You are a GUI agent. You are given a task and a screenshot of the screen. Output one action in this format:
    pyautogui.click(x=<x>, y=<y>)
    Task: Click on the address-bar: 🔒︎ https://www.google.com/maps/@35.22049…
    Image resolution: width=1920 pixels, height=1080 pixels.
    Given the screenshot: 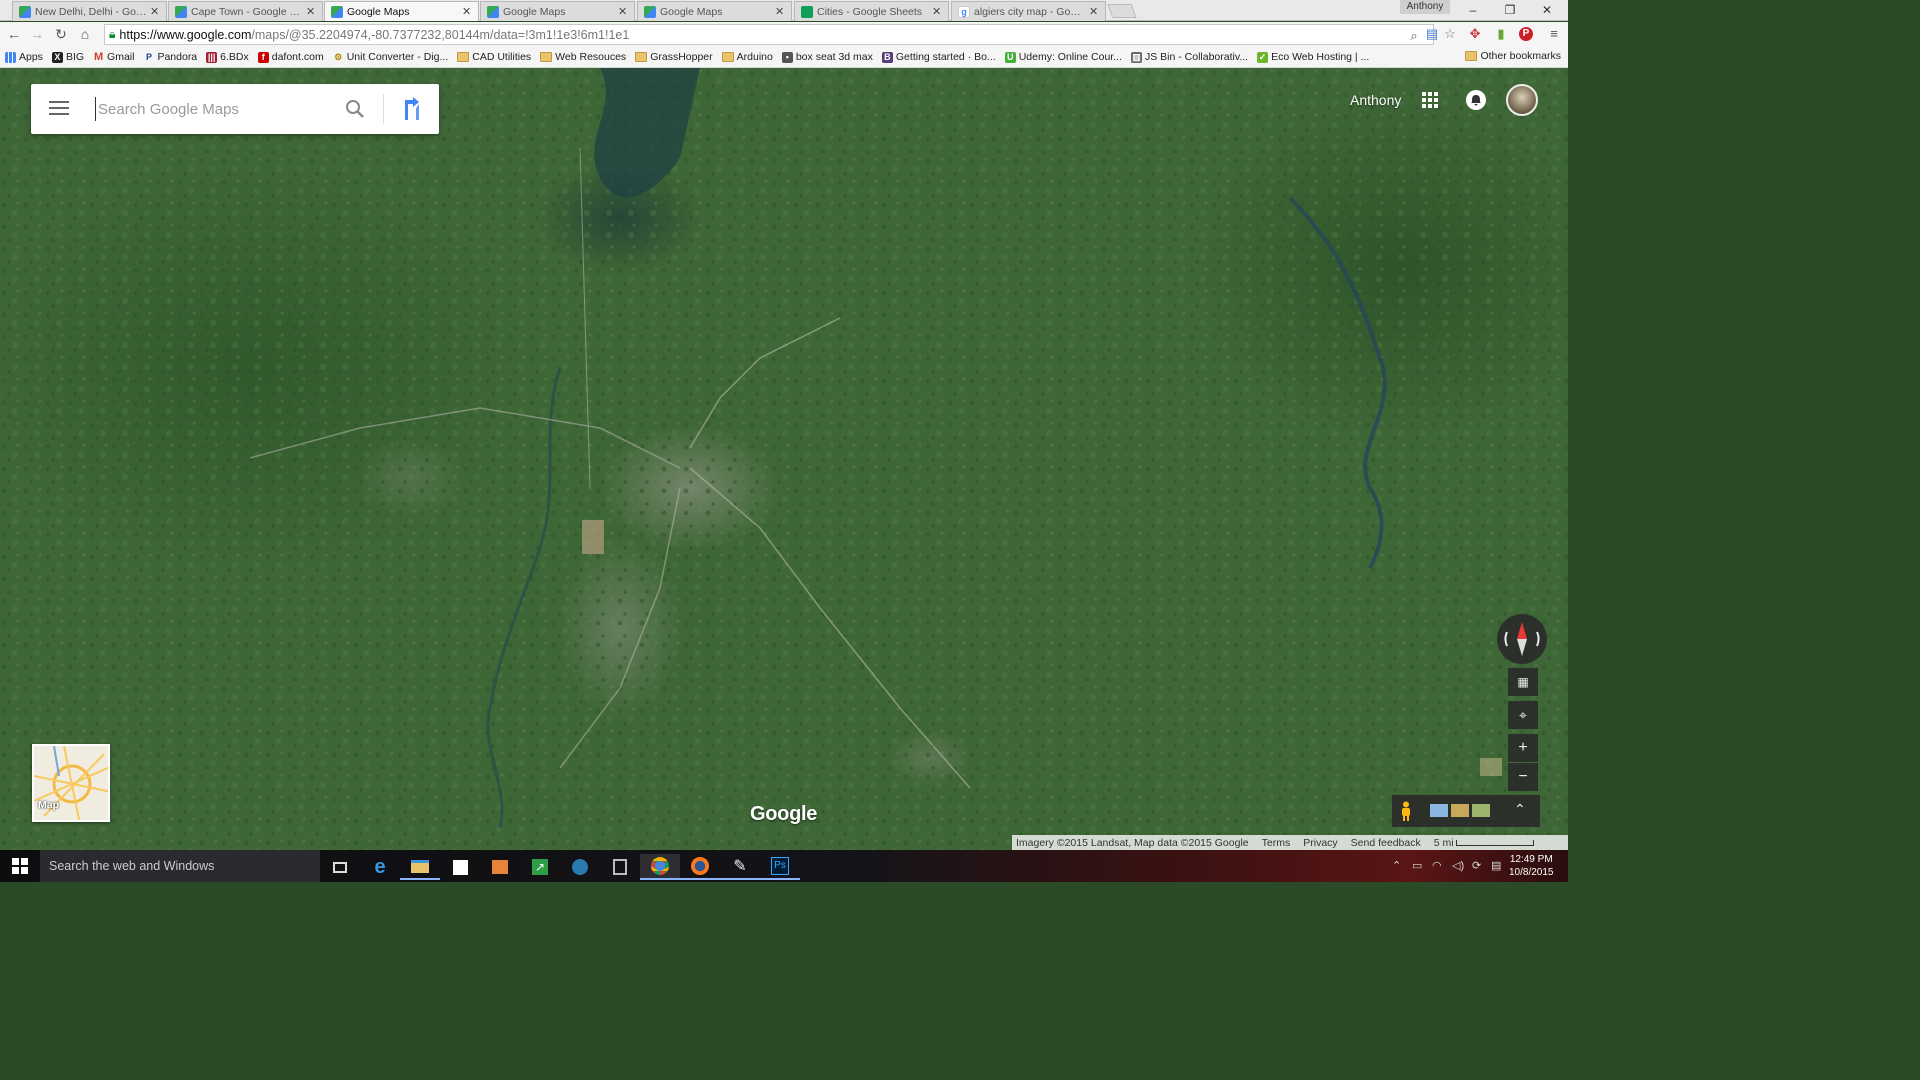 What is the action you would take?
    pyautogui.click(x=769, y=34)
    